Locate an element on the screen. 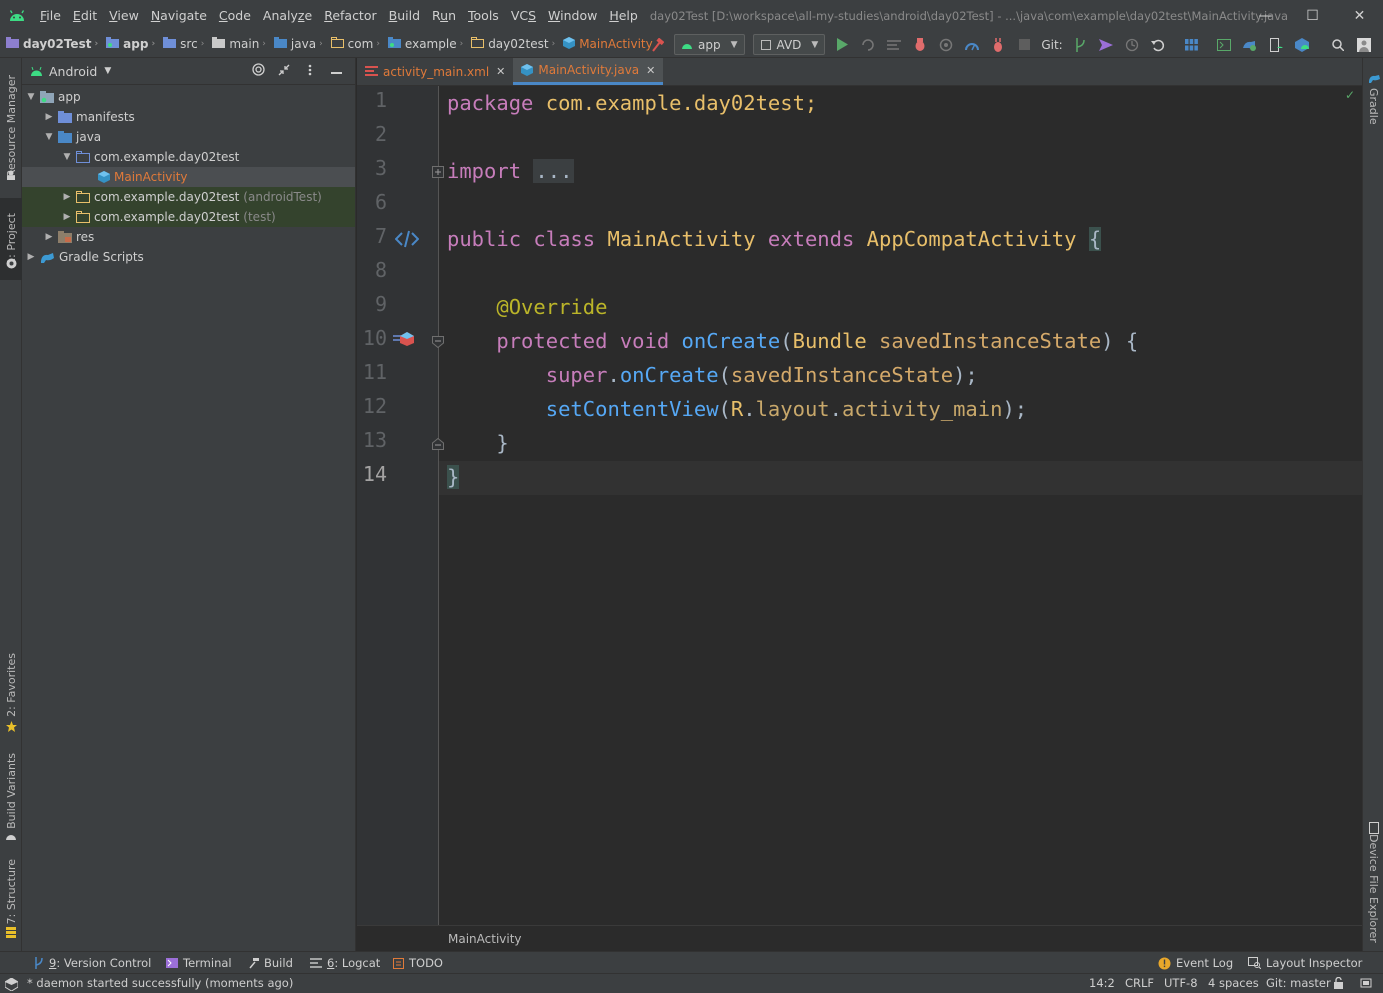 This screenshot has width=1383, height=993. tree-item-gradle-scripts: ▶ Gradle Scripts is located at coordinates (188, 257).